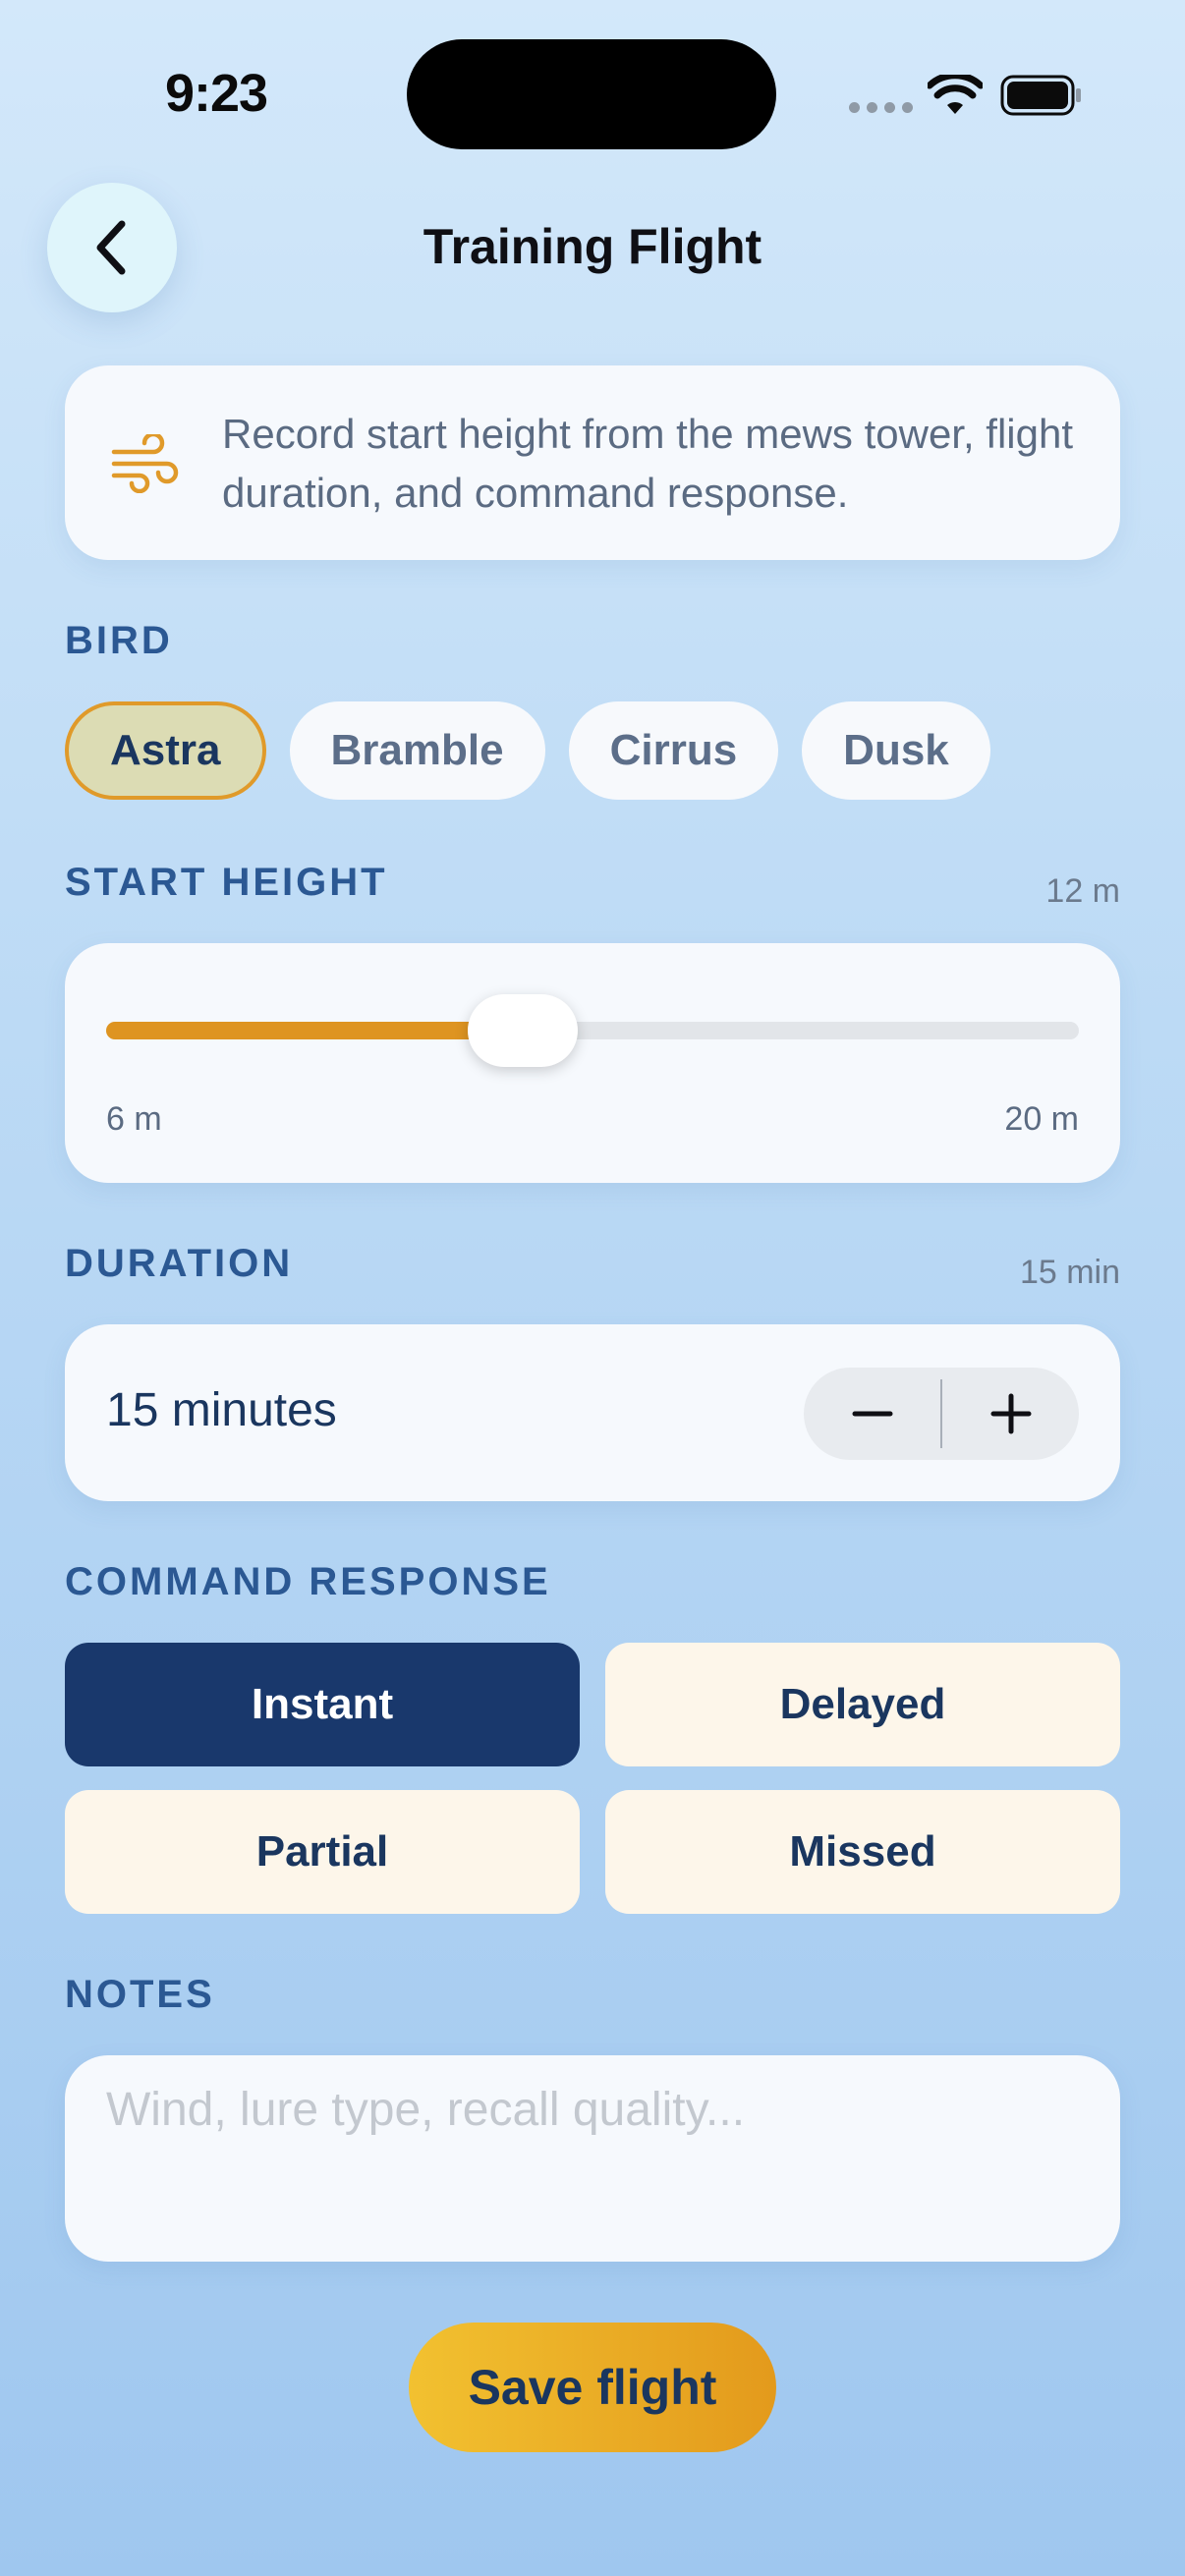 Image resolution: width=1185 pixels, height=2576 pixels. I want to click on cellular-signal-icon, so click(881, 107).